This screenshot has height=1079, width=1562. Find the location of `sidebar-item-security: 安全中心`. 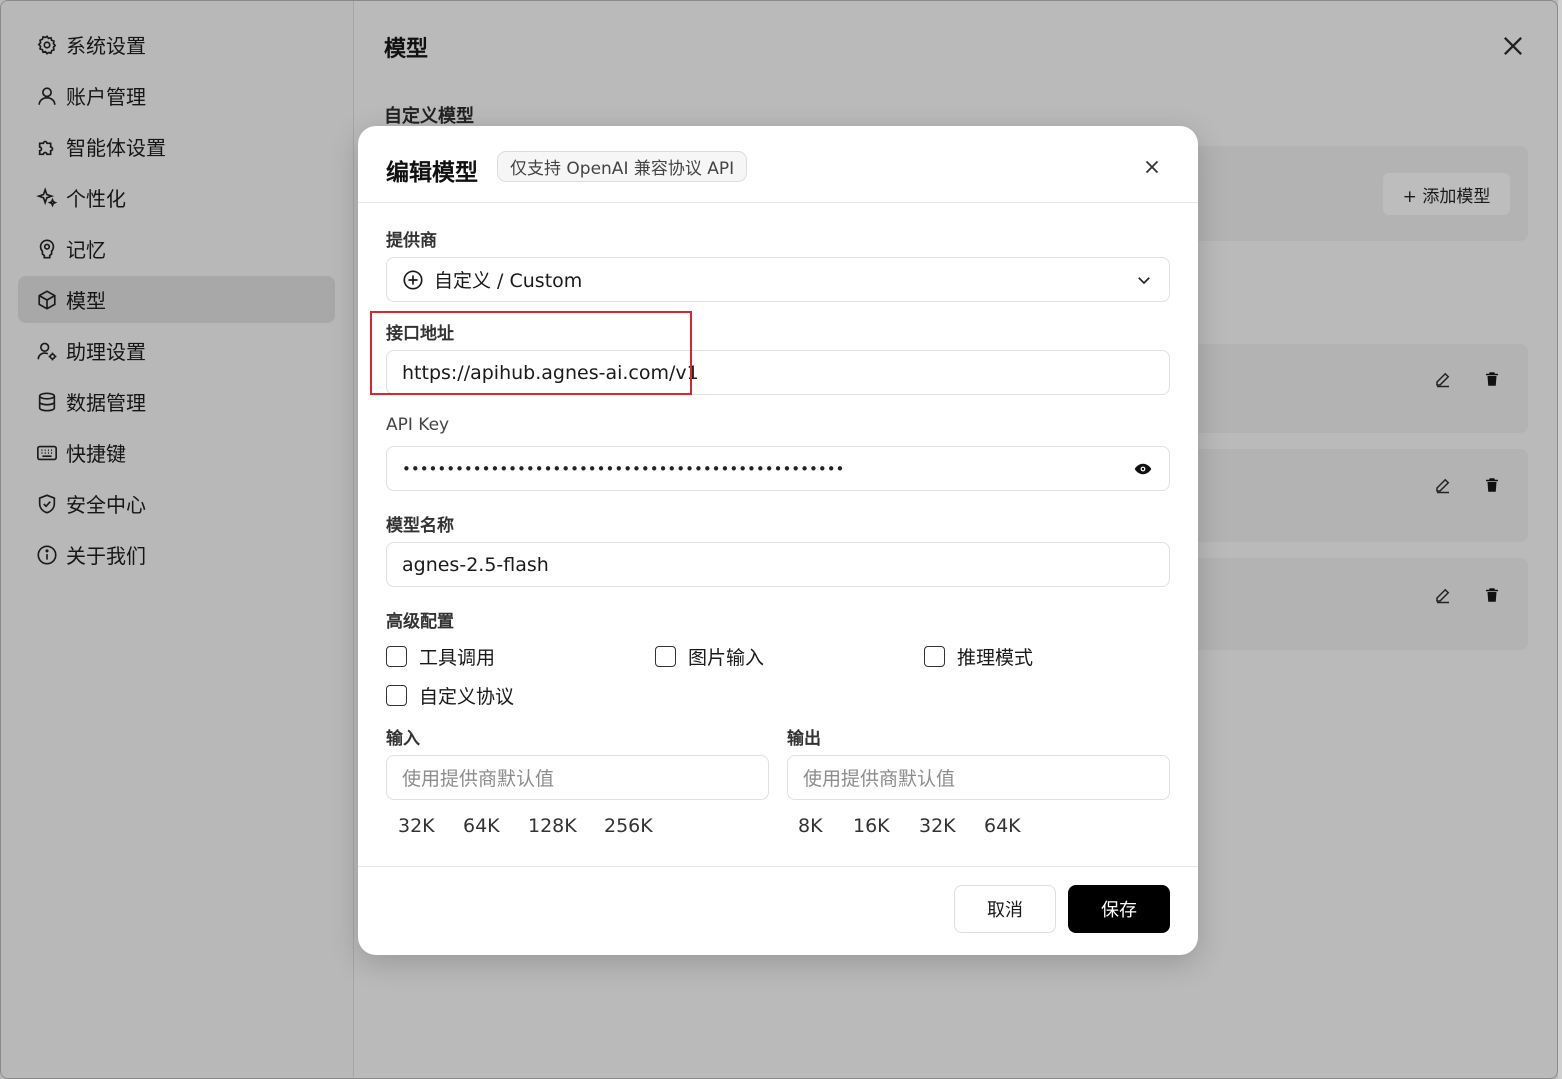

sidebar-item-security: 安全中心 is located at coordinates (176, 503).